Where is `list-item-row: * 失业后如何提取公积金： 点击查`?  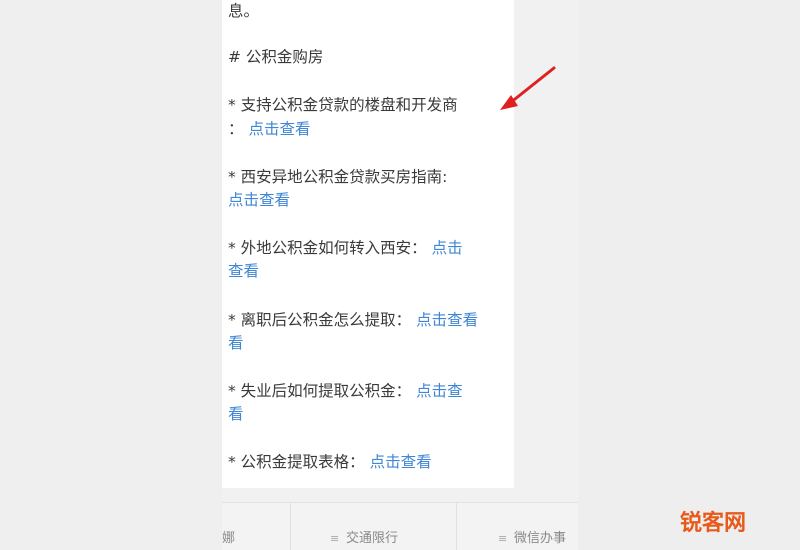 list-item-row: * 失业后如何提取公积金： 点击查 is located at coordinates (345, 391).